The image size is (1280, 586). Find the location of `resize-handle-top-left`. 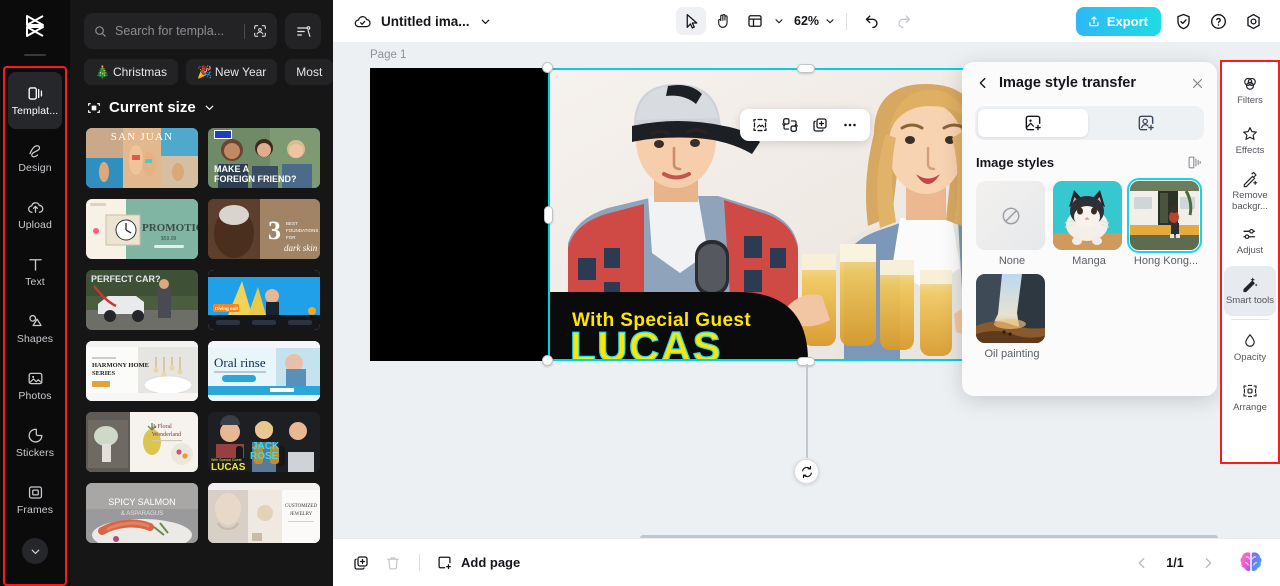

resize-handle-top-left is located at coordinates (547, 67).